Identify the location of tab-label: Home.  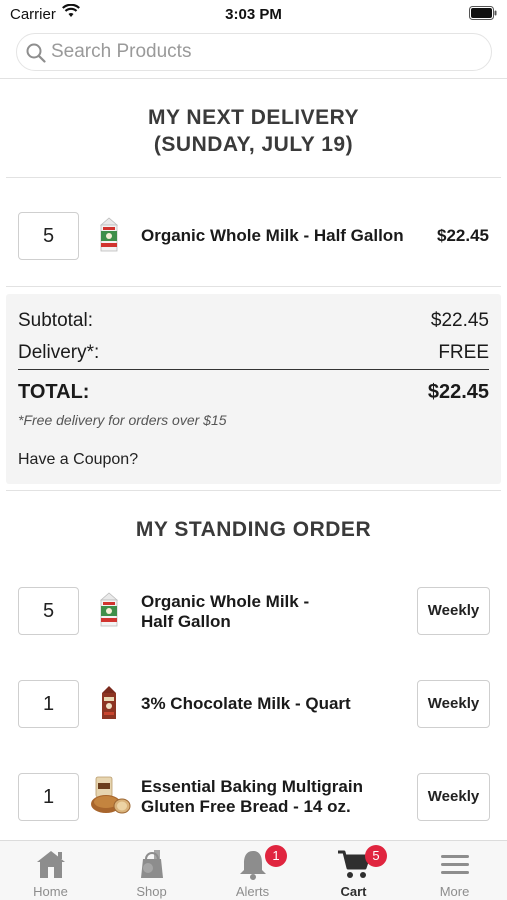
(50, 891).